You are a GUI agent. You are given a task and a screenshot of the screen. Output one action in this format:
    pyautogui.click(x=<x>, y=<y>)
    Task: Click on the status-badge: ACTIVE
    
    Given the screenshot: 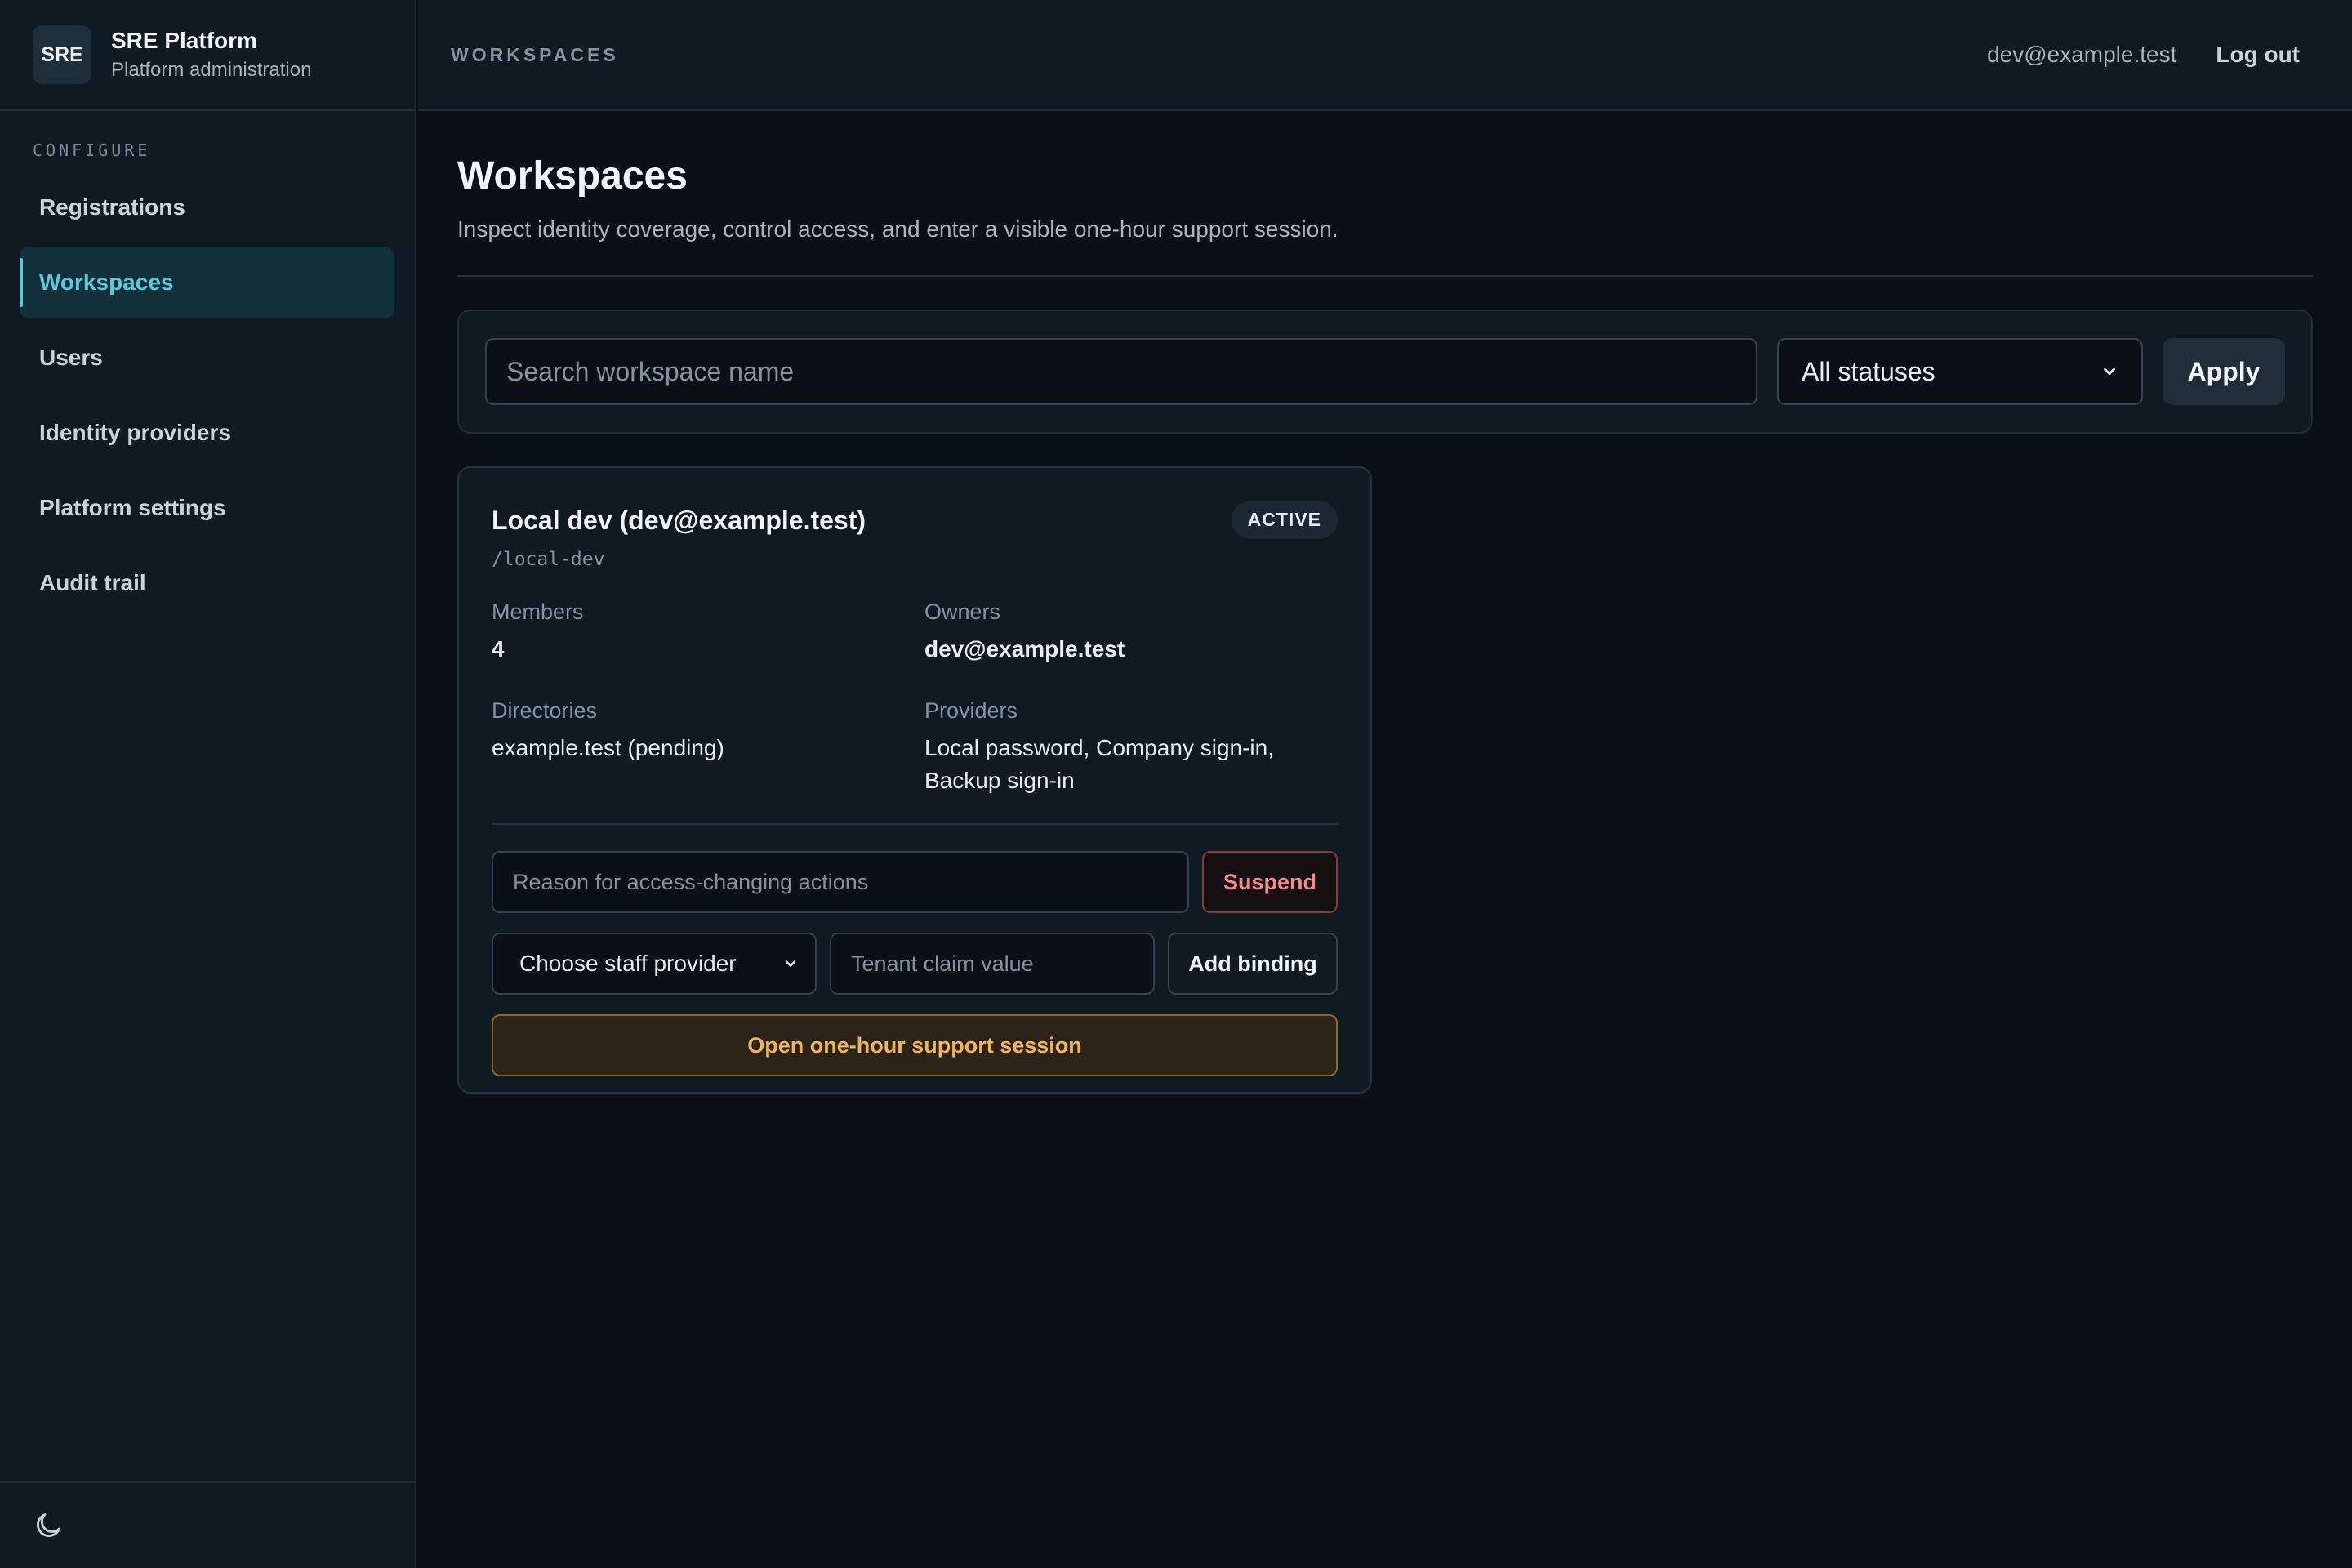 What is the action you would take?
    pyautogui.click(x=1284, y=520)
    